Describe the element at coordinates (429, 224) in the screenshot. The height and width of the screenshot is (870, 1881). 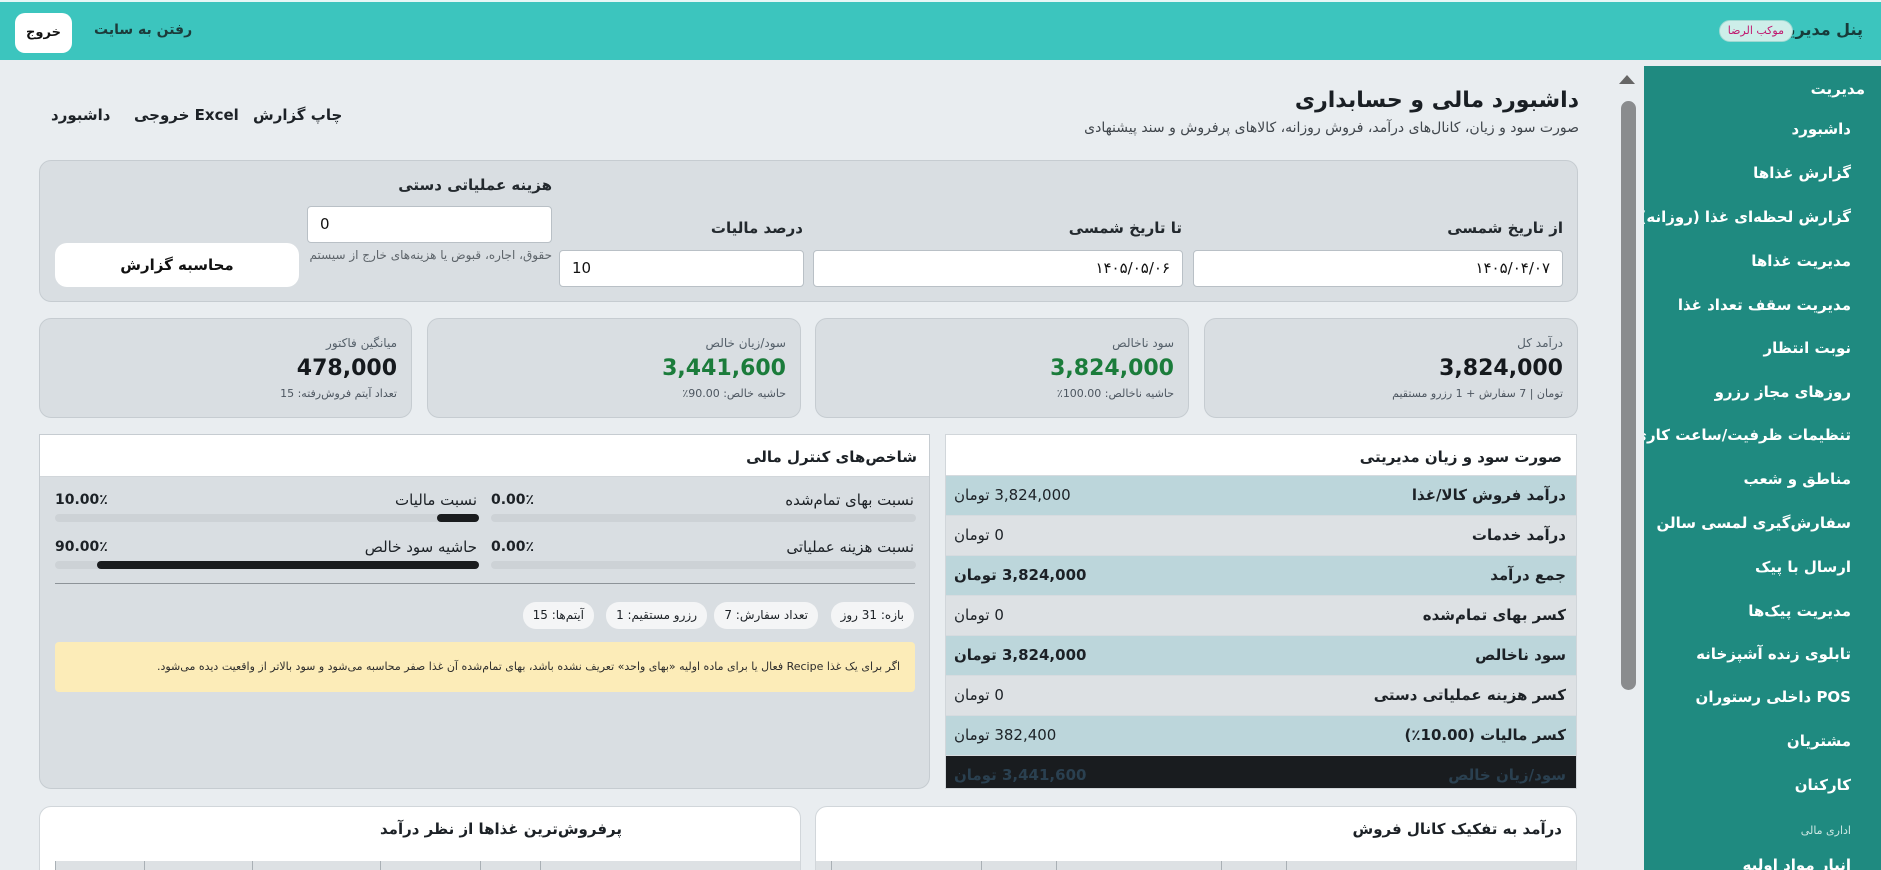
I see `operating-cost-input: 0` at that location.